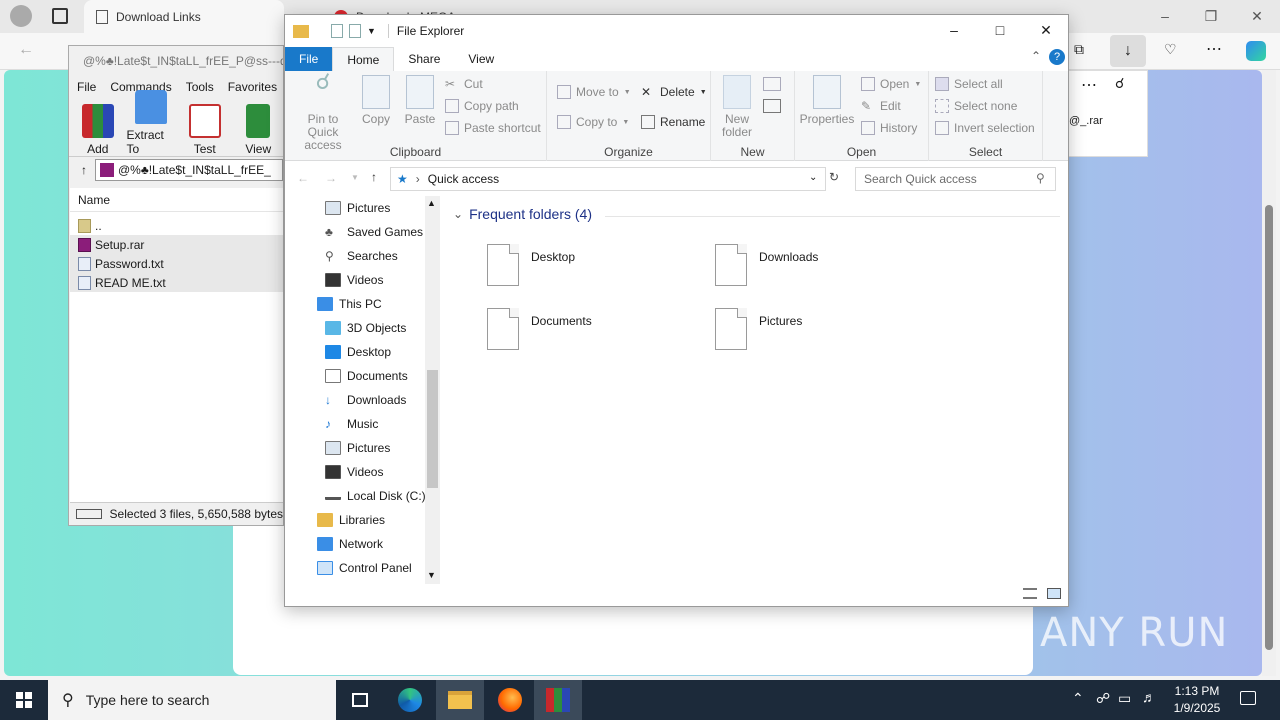 The width and height of the screenshot is (1280, 720). What do you see at coordinates (355, 177) in the screenshot?
I see `recent-locations-icon: ▼` at bounding box center [355, 177].